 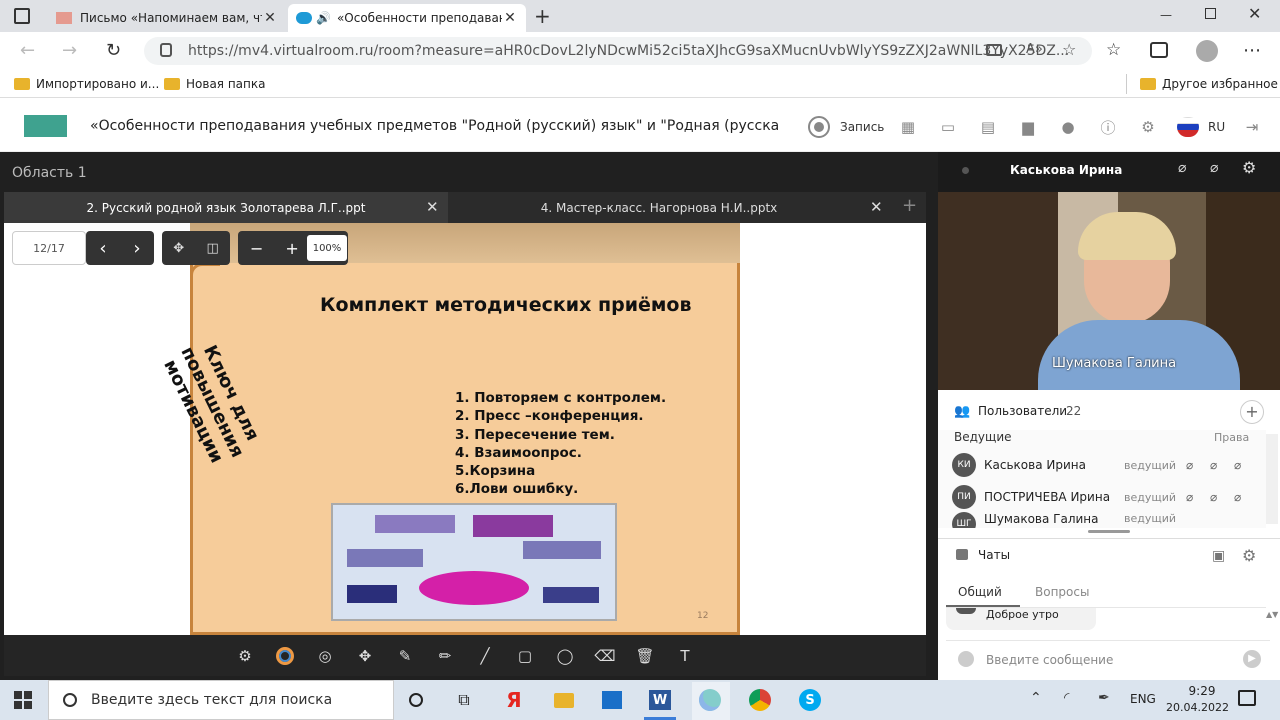 What do you see at coordinates (909, 205) in the screenshot?
I see `add-doc-tab-icon: +` at bounding box center [909, 205].